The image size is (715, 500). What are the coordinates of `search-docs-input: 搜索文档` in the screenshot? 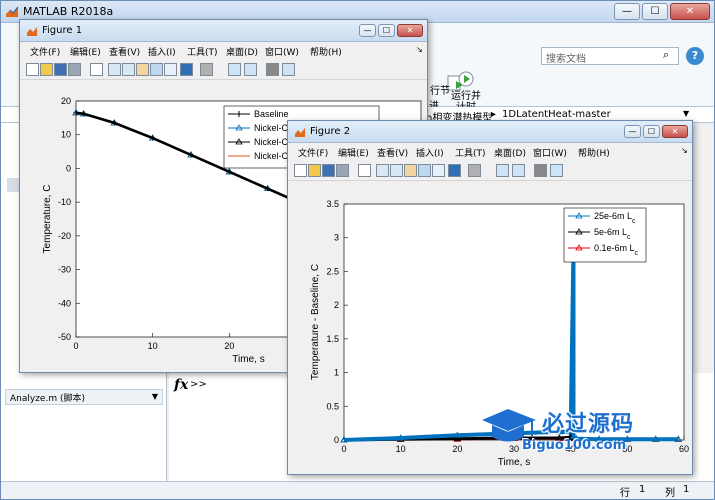 It's located at (610, 56).